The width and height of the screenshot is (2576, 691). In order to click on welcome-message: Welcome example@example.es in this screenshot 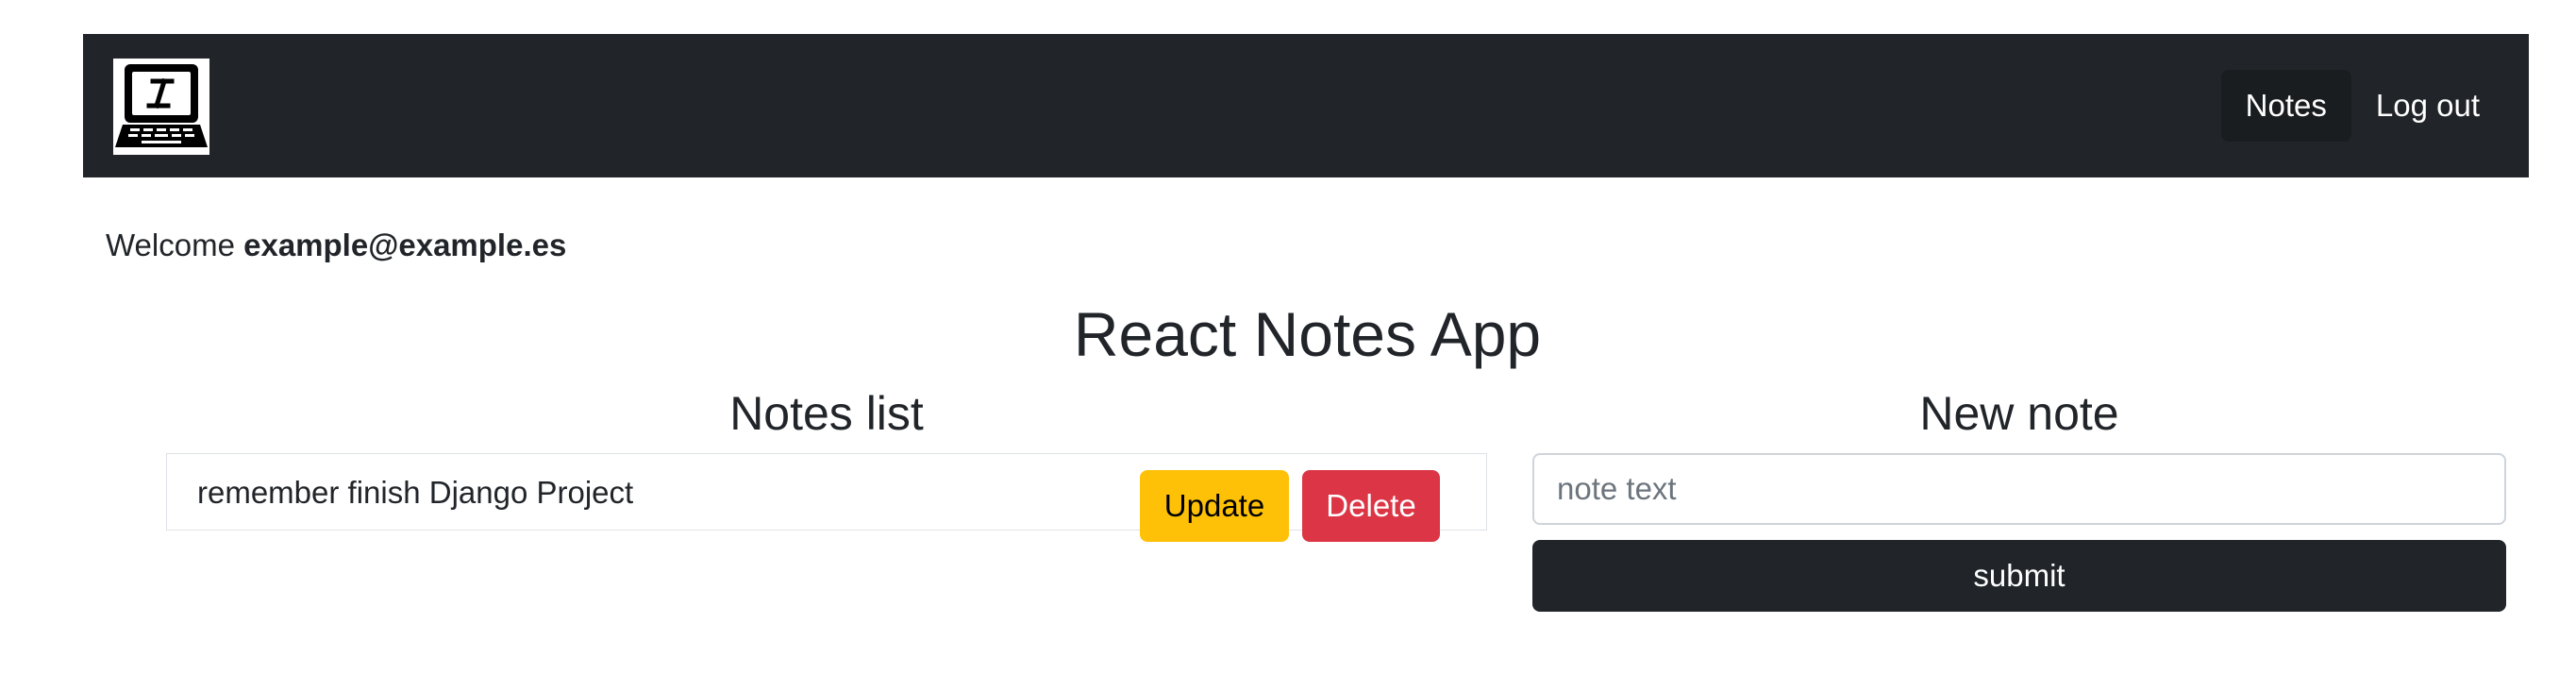, I will do `click(336, 245)`.